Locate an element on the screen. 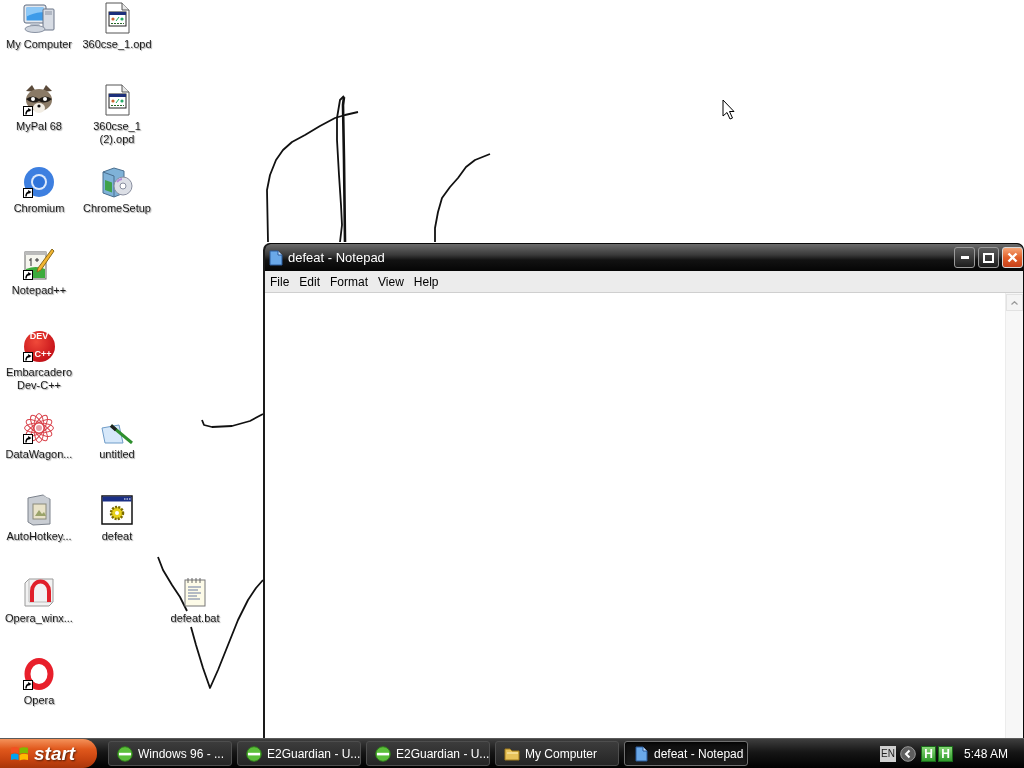 Image resolution: width=1024 pixels, height=768 pixels. software-box-icon is located at coordinates (117, 182).